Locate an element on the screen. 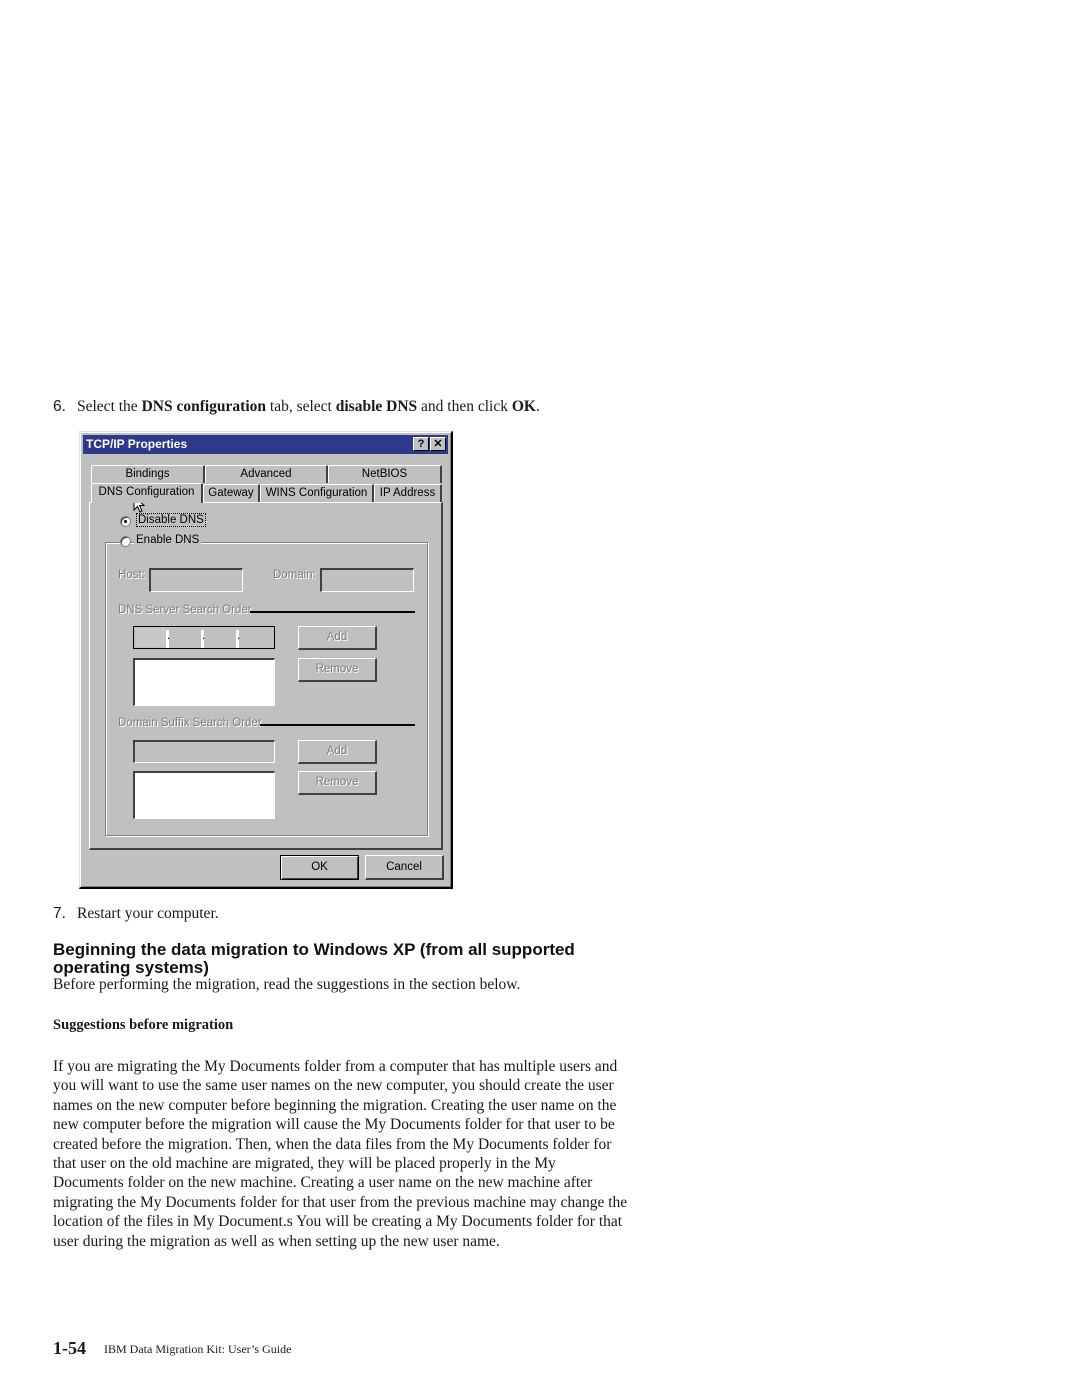  tab-netbios: NetBIOS is located at coordinates (385, 474).